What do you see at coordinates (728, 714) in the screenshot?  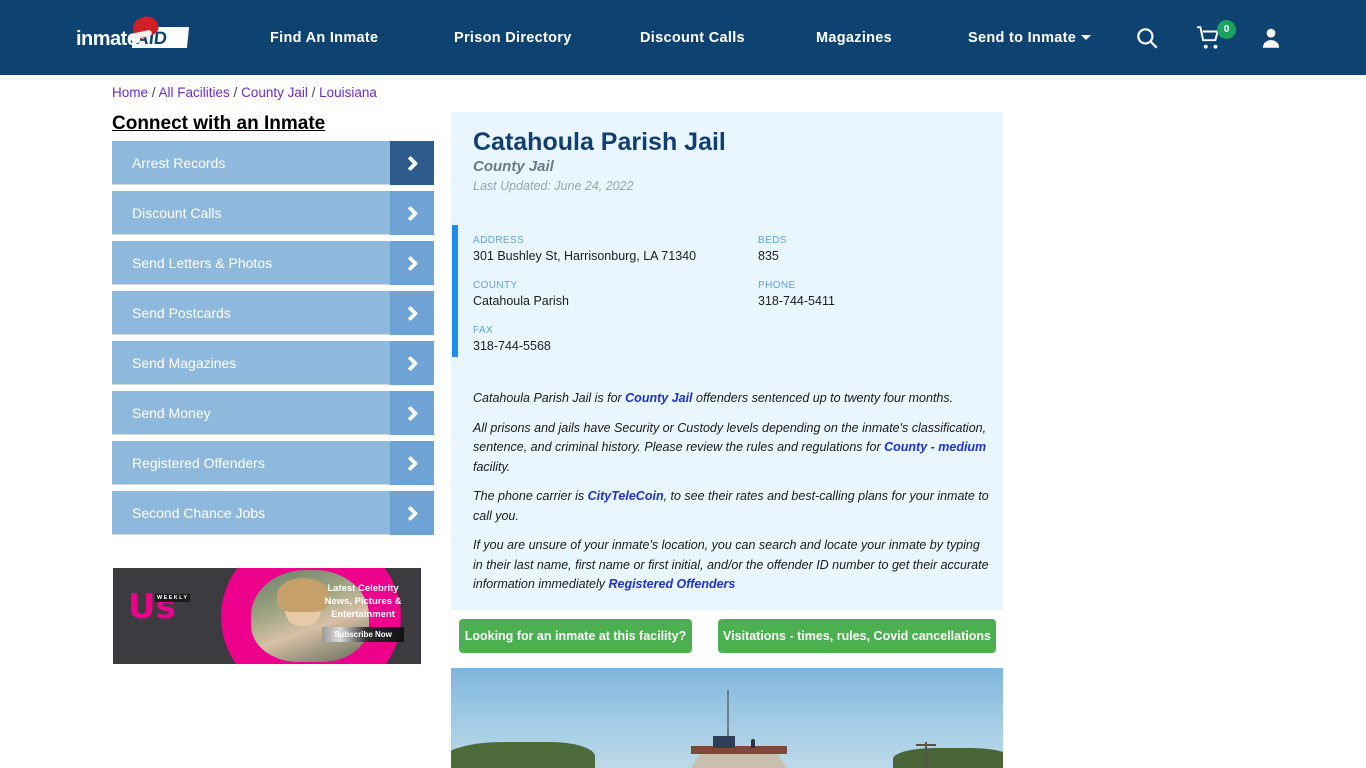 I see `photo-antenna` at bounding box center [728, 714].